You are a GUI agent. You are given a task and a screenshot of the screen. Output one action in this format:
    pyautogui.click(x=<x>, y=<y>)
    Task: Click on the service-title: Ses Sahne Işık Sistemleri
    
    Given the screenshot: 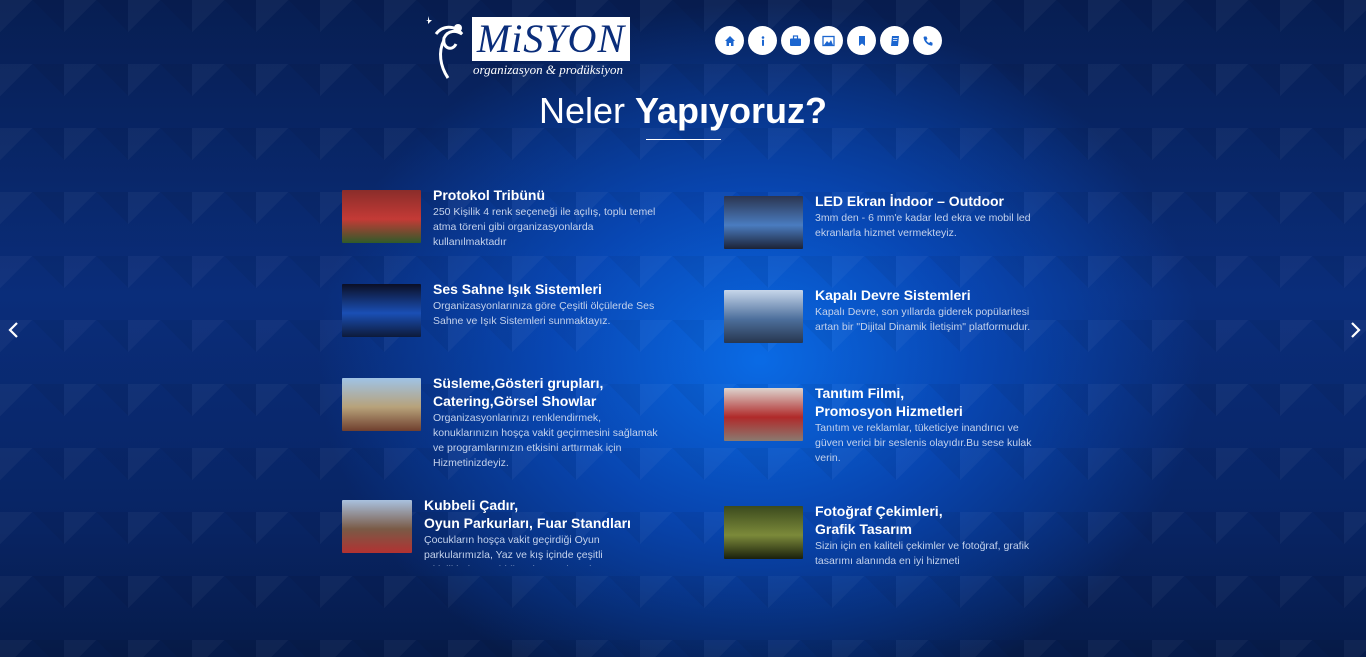 What is the action you would take?
    pyautogui.click(x=517, y=289)
    